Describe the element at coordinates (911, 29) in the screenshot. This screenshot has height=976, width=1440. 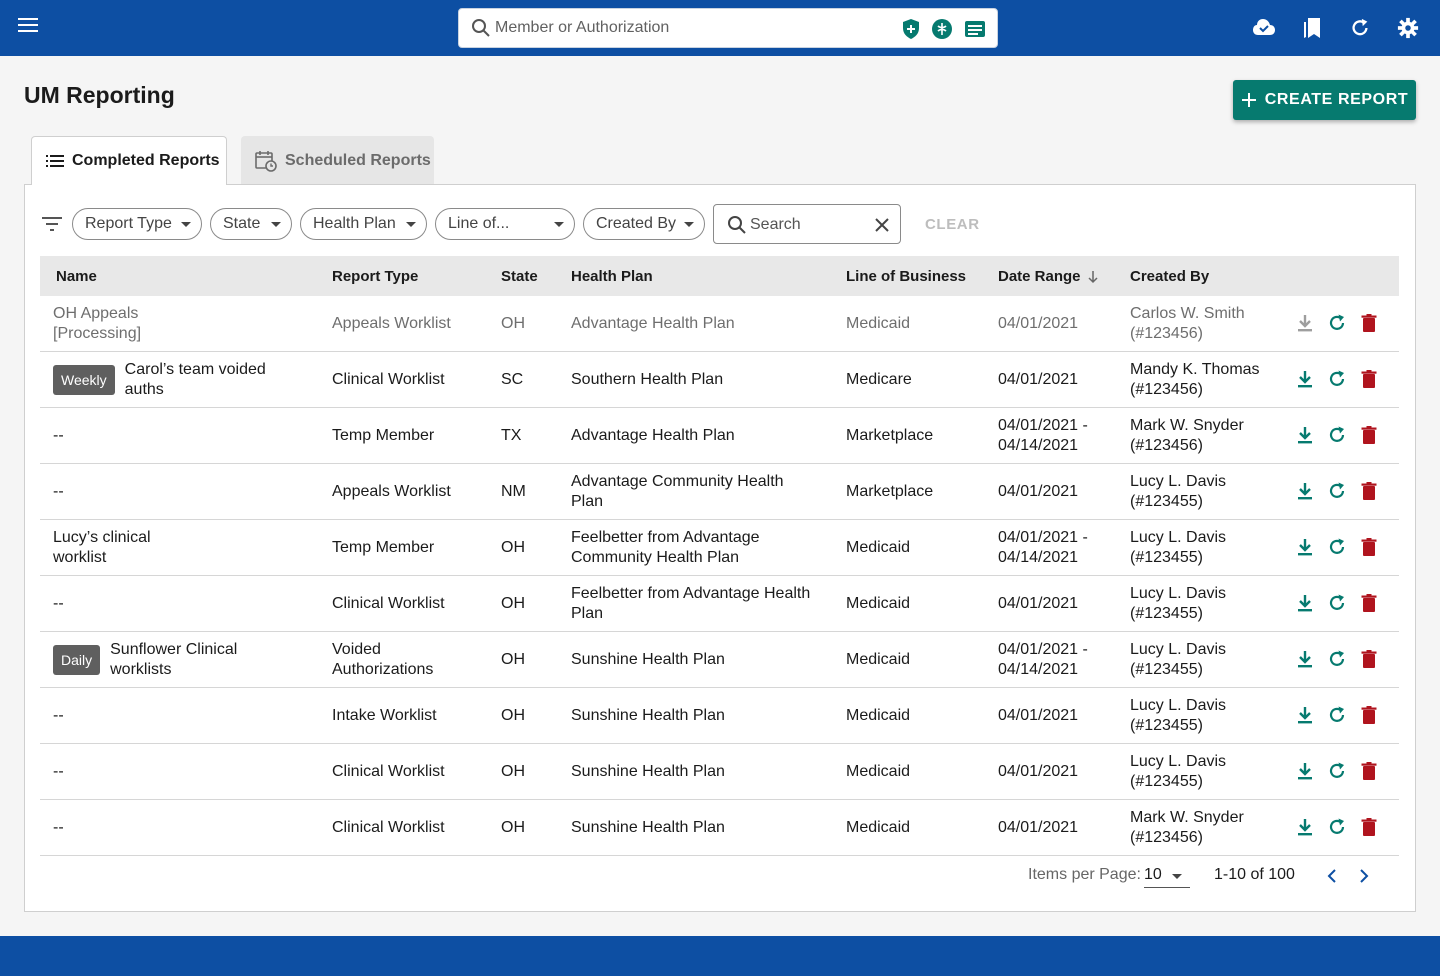
I see `shield-plus-icon` at that location.